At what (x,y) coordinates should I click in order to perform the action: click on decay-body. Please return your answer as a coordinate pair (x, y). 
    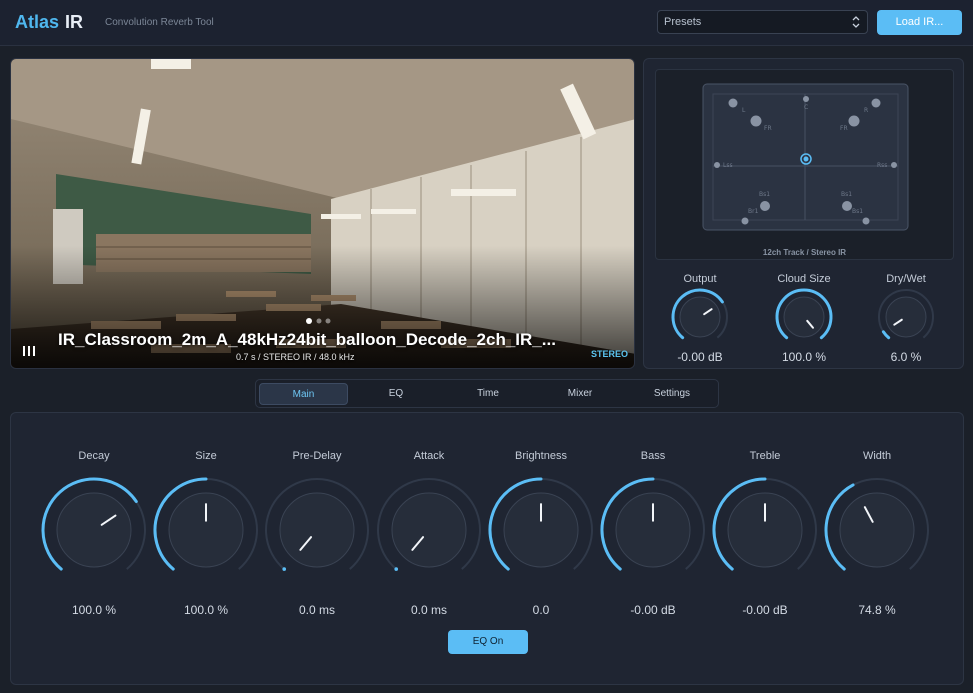
    Looking at the image, I should click on (94, 530).